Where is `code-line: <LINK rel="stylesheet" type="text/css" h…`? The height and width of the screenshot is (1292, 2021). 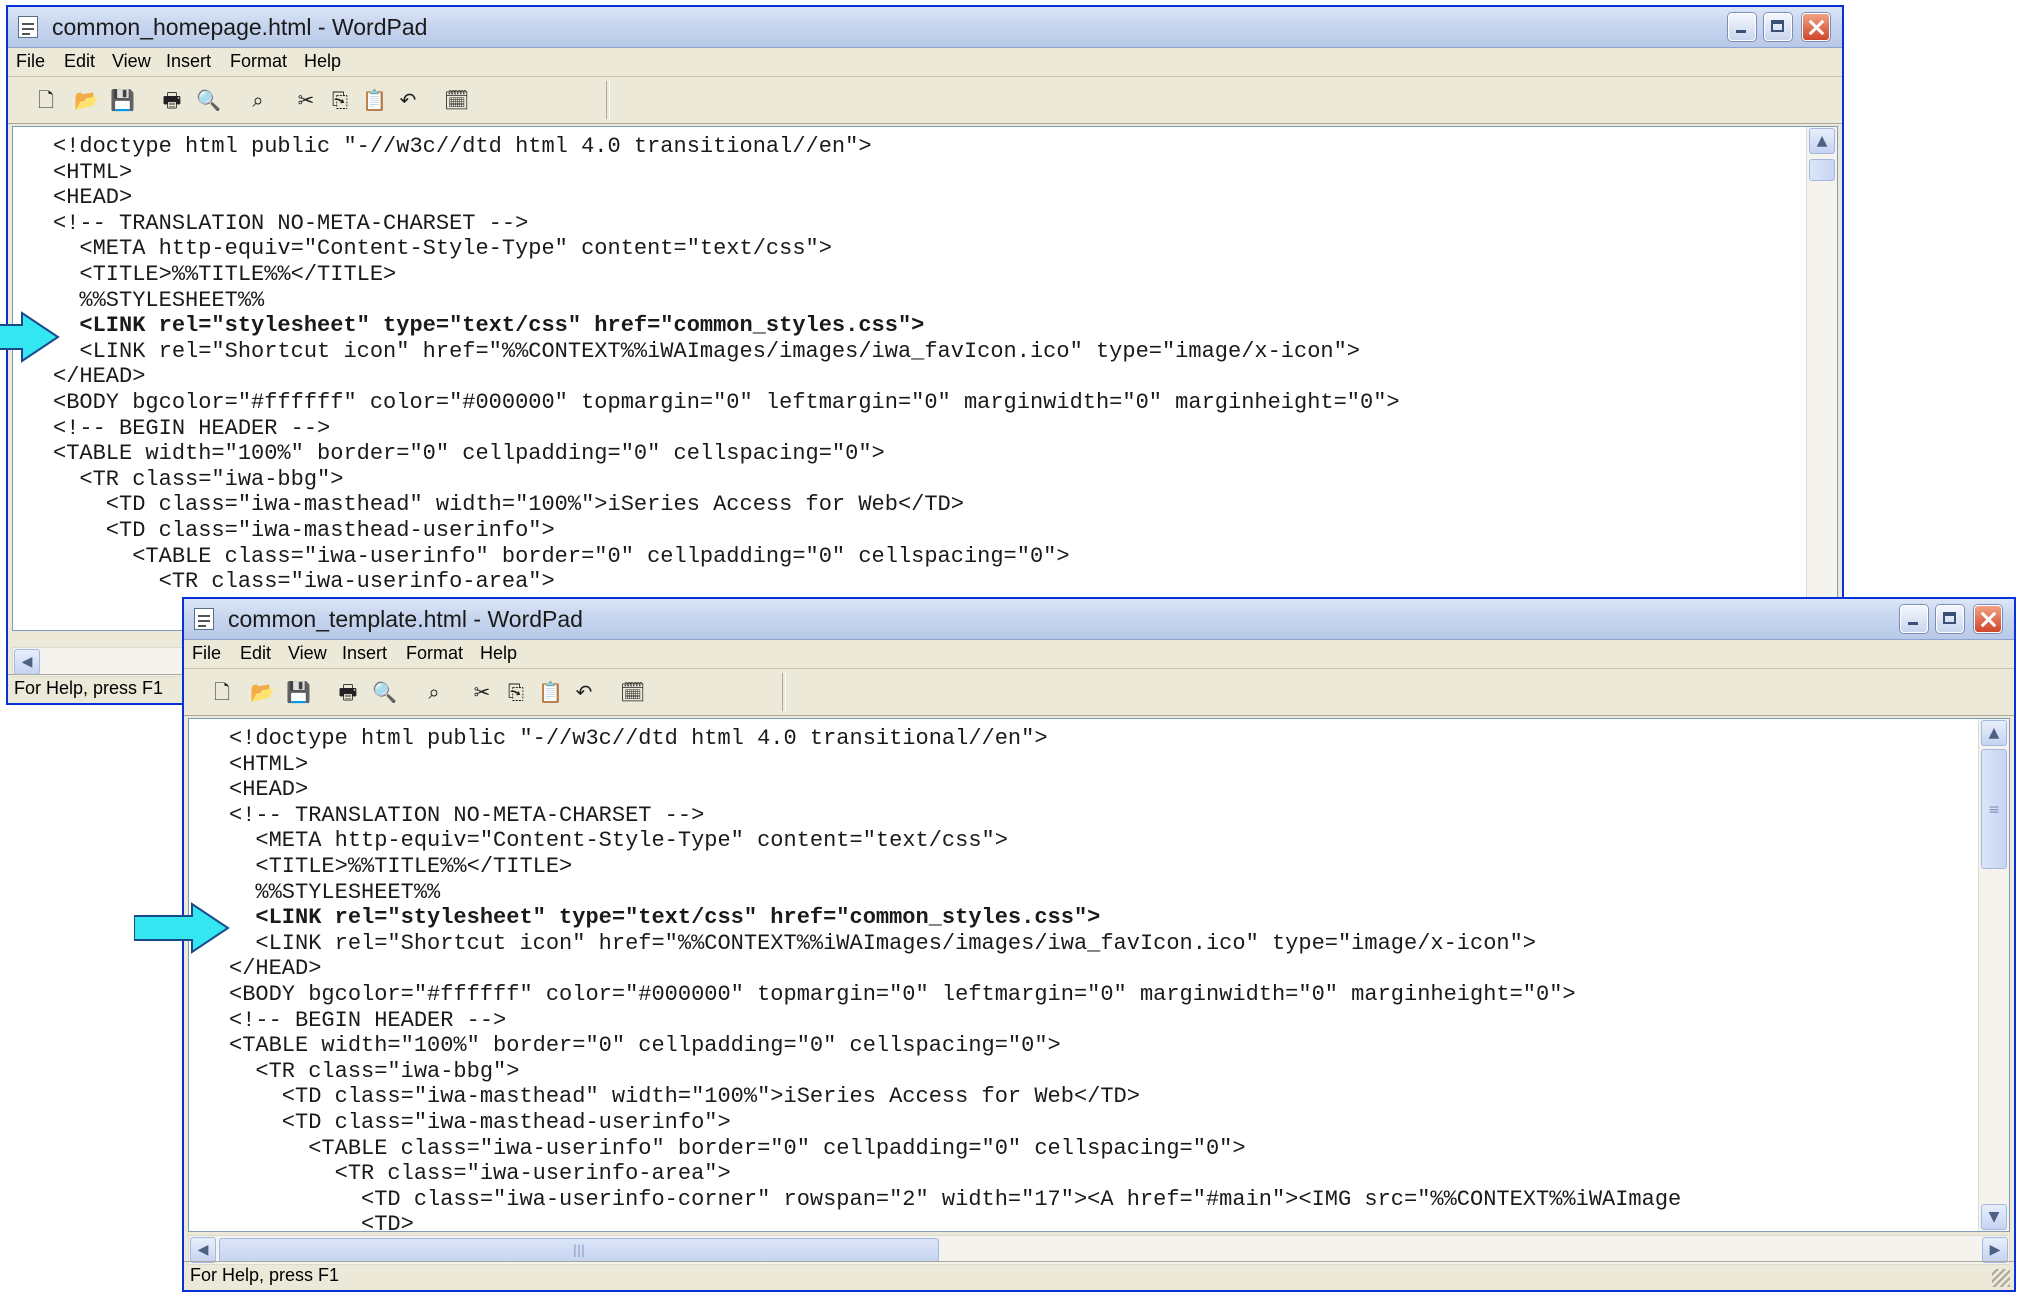
code-line: <LINK rel="stylesheet" type="text/css" h… is located at coordinates (489, 326).